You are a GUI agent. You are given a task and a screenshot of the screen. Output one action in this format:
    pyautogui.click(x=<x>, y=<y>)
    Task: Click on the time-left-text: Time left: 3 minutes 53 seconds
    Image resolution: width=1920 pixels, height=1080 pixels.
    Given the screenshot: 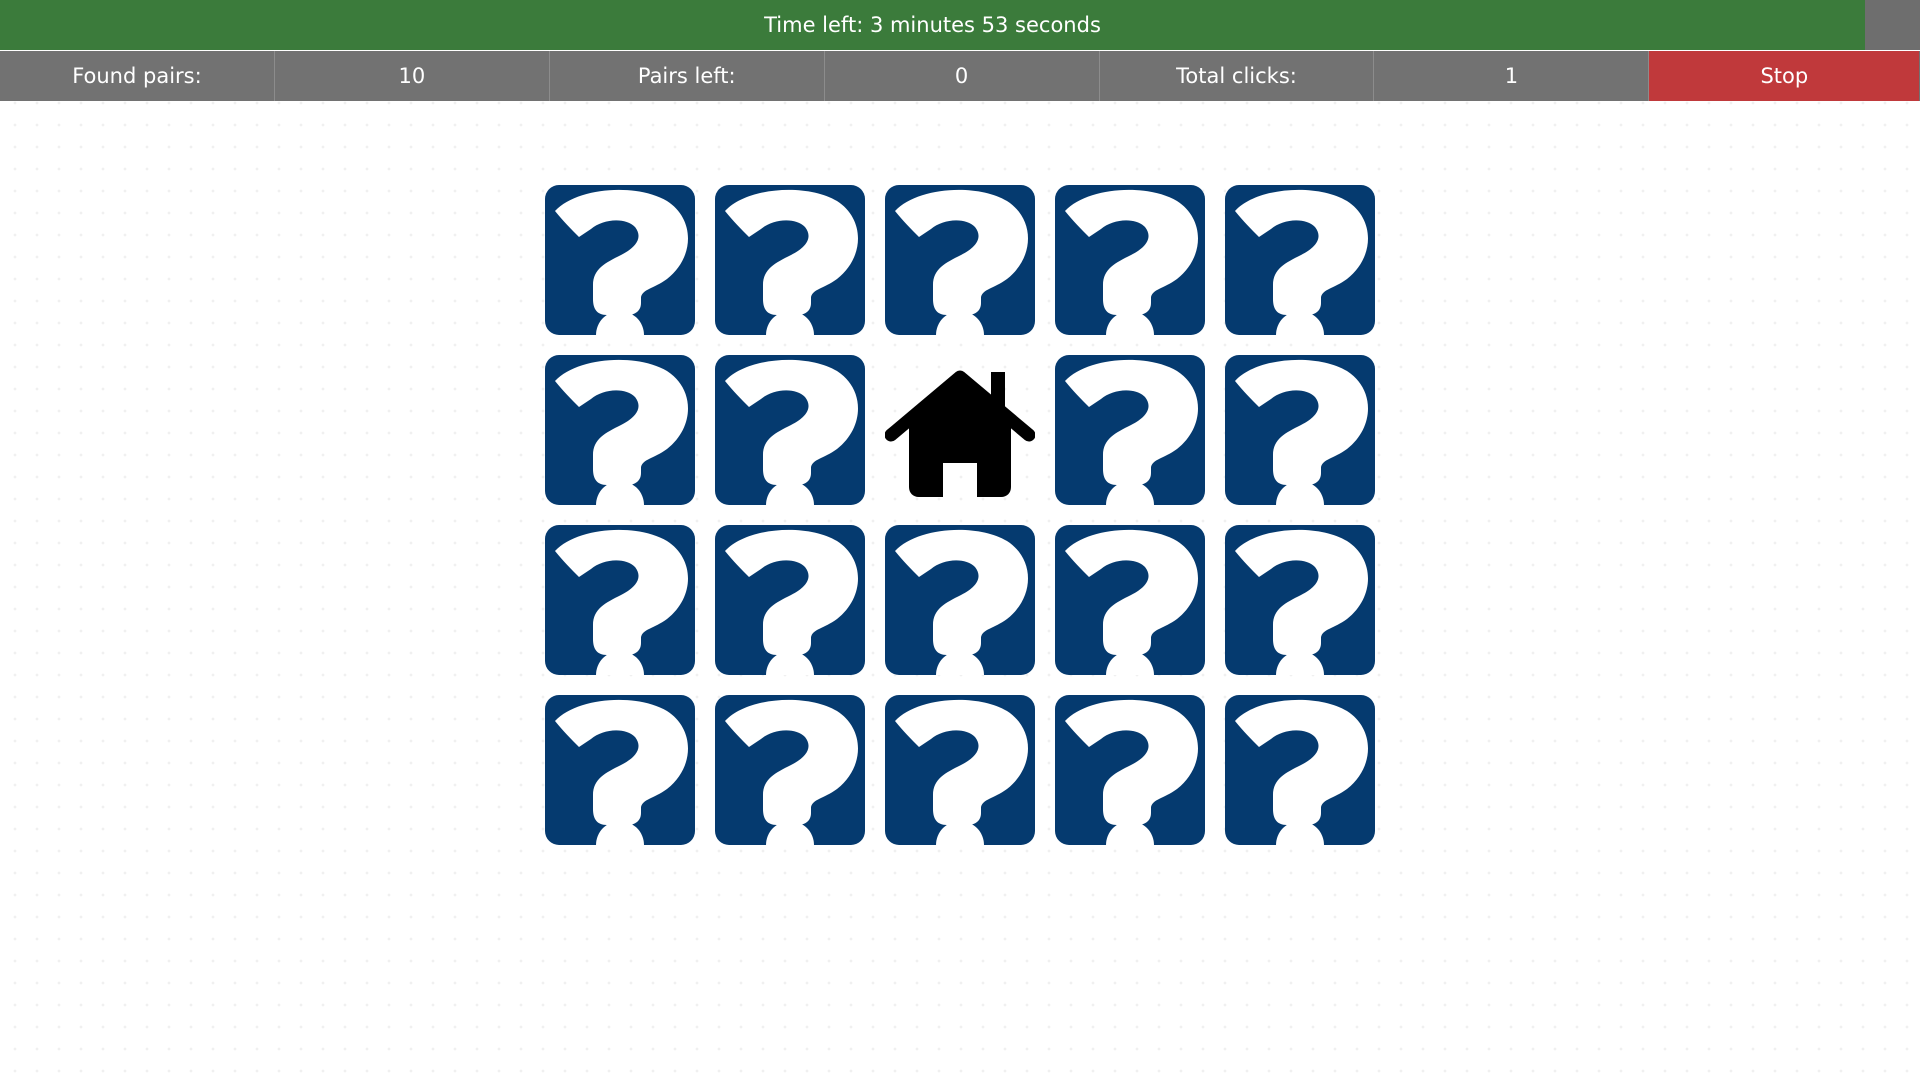 What is the action you would take?
    pyautogui.click(x=932, y=25)
    